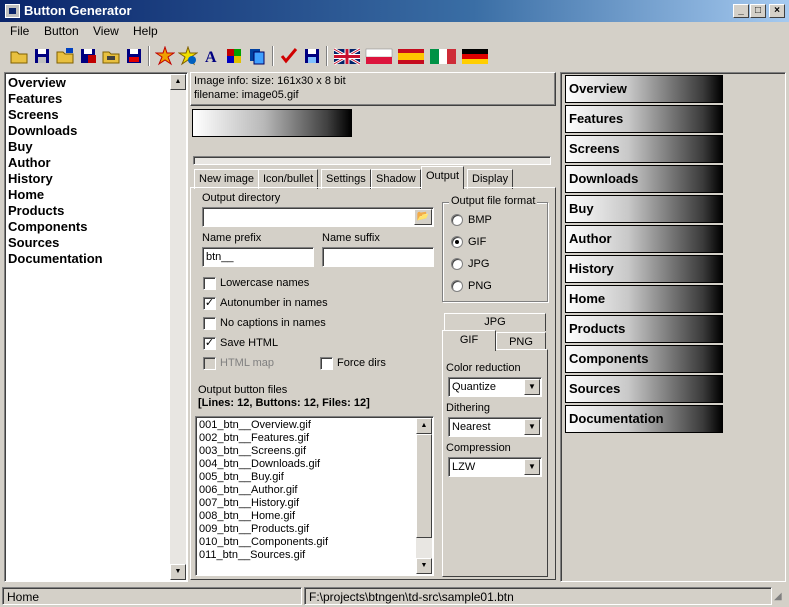 The image size is (789, 607). Describe the element at coordinates (257, 56) in the screenshot. I see `palette-icon` at that location.